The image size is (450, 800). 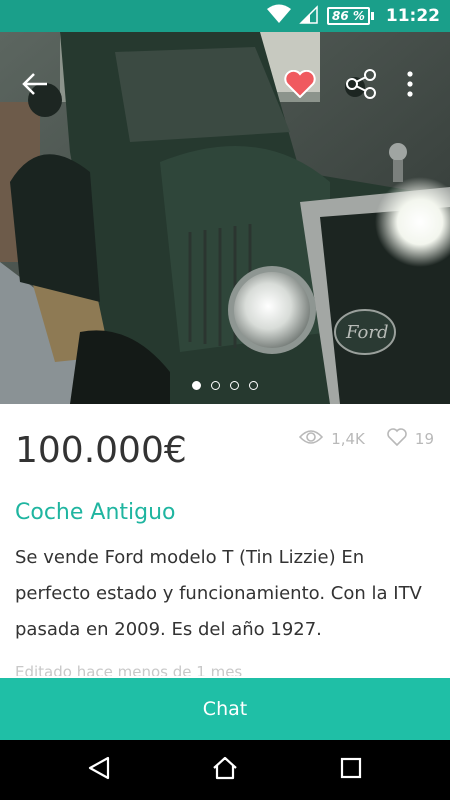 I want to click on battery-icon: 86 %, so click(x=350, y=16).